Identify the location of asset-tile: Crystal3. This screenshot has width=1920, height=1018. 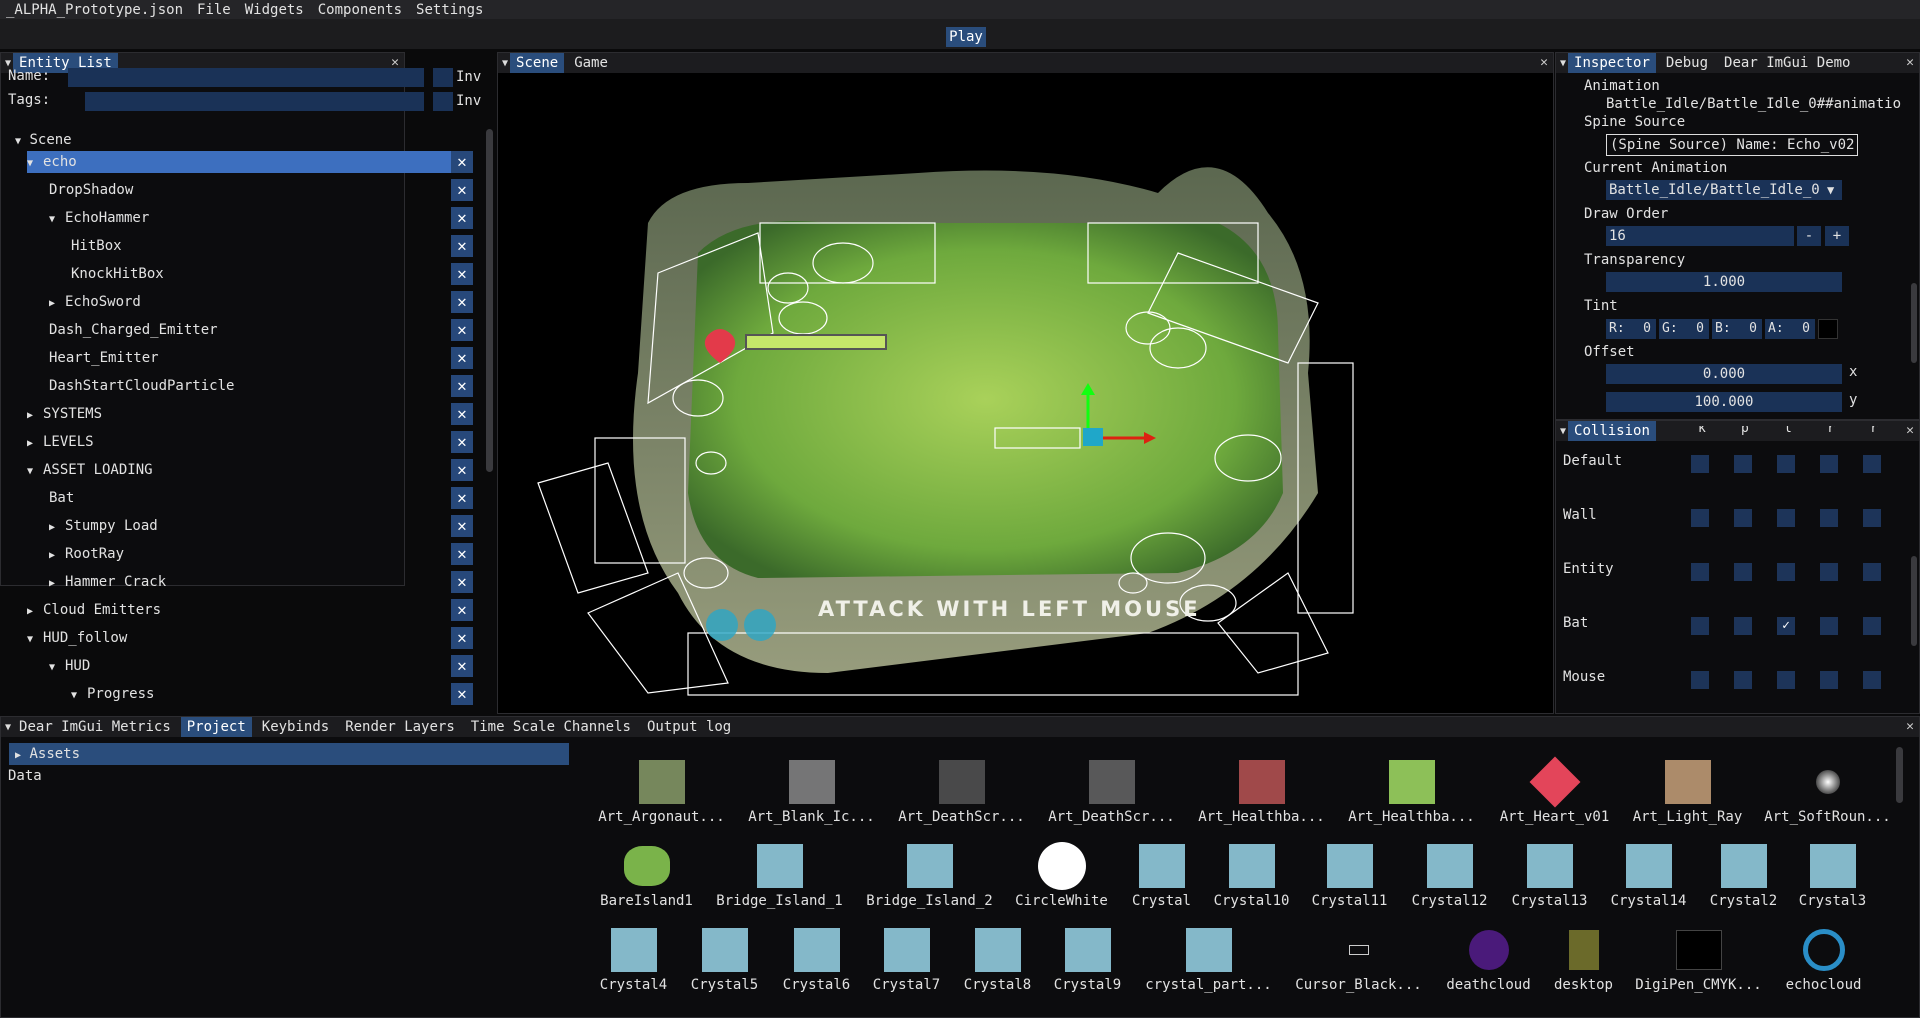
(1832, 875).